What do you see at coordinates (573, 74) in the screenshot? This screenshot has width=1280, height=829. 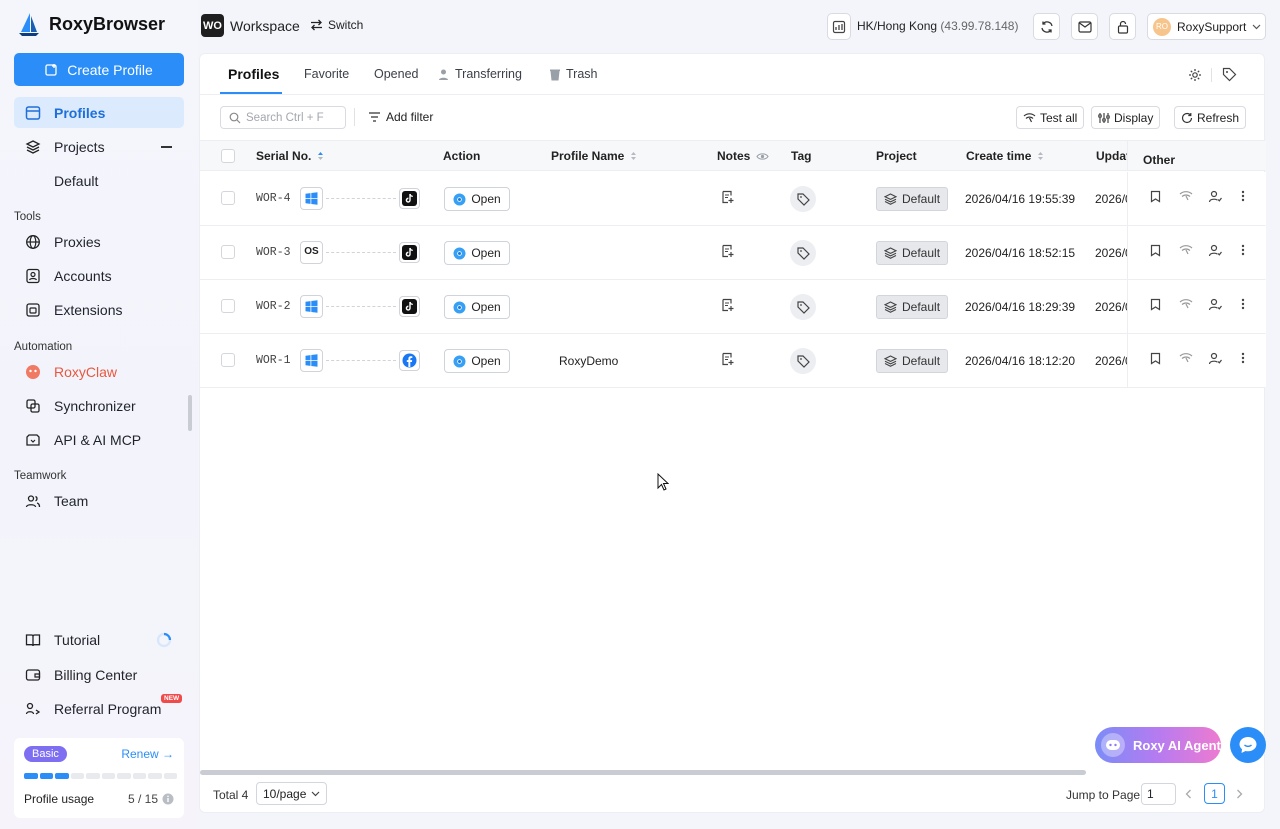 I see `tab-trash: Trash` at bounding box center [573, 74].